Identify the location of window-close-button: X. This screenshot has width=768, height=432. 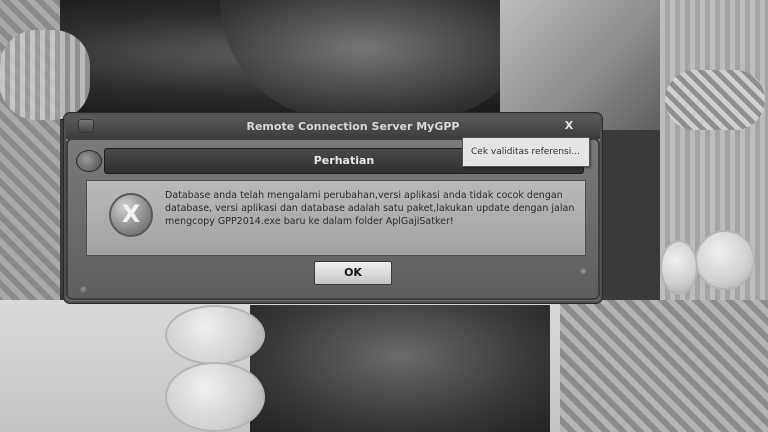
(569, 126).